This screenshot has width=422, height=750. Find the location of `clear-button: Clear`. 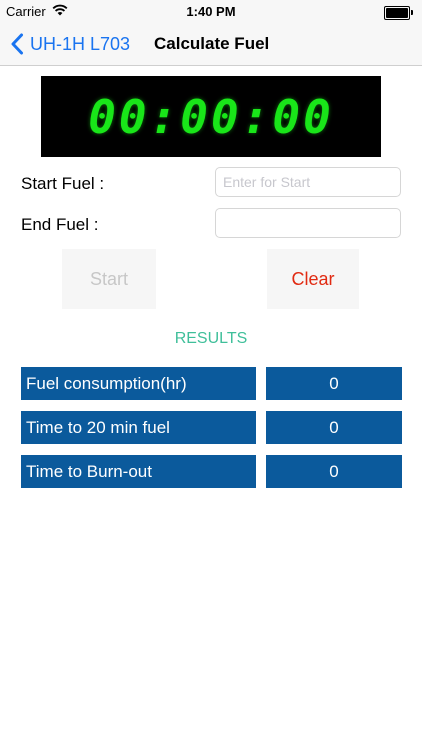

clear-button: Clear is located at coordinates (313, 279).